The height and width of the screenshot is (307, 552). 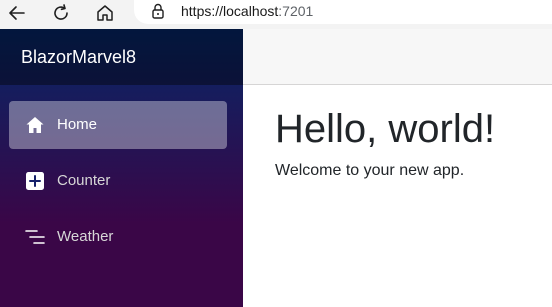 I want to click on sidebar-item-home: Home, so click(x=118, y=125).